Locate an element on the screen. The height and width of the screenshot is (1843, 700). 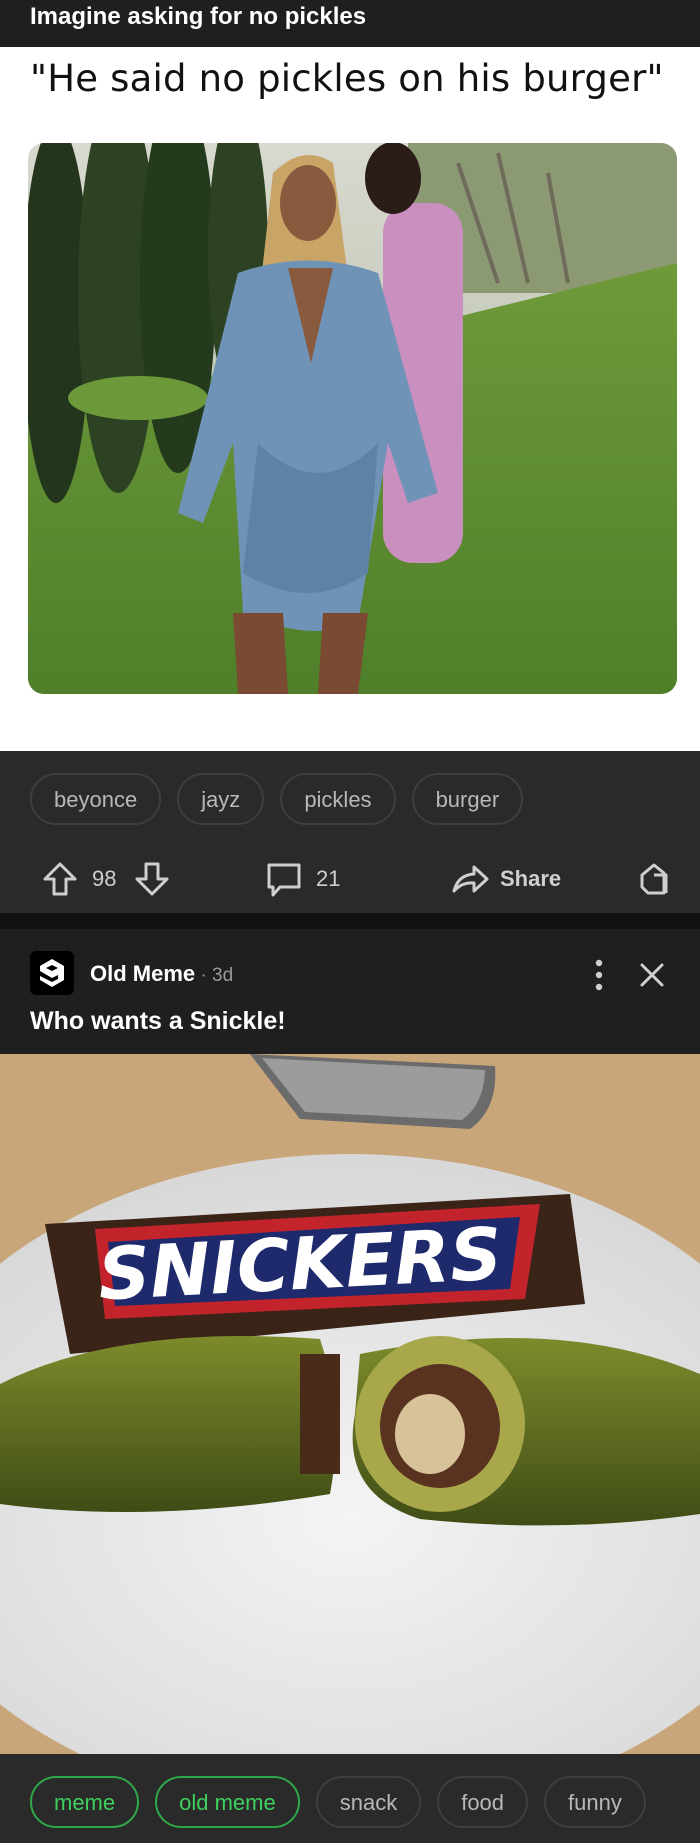
9gag-logo-icon is located at coordinates (52, 973).